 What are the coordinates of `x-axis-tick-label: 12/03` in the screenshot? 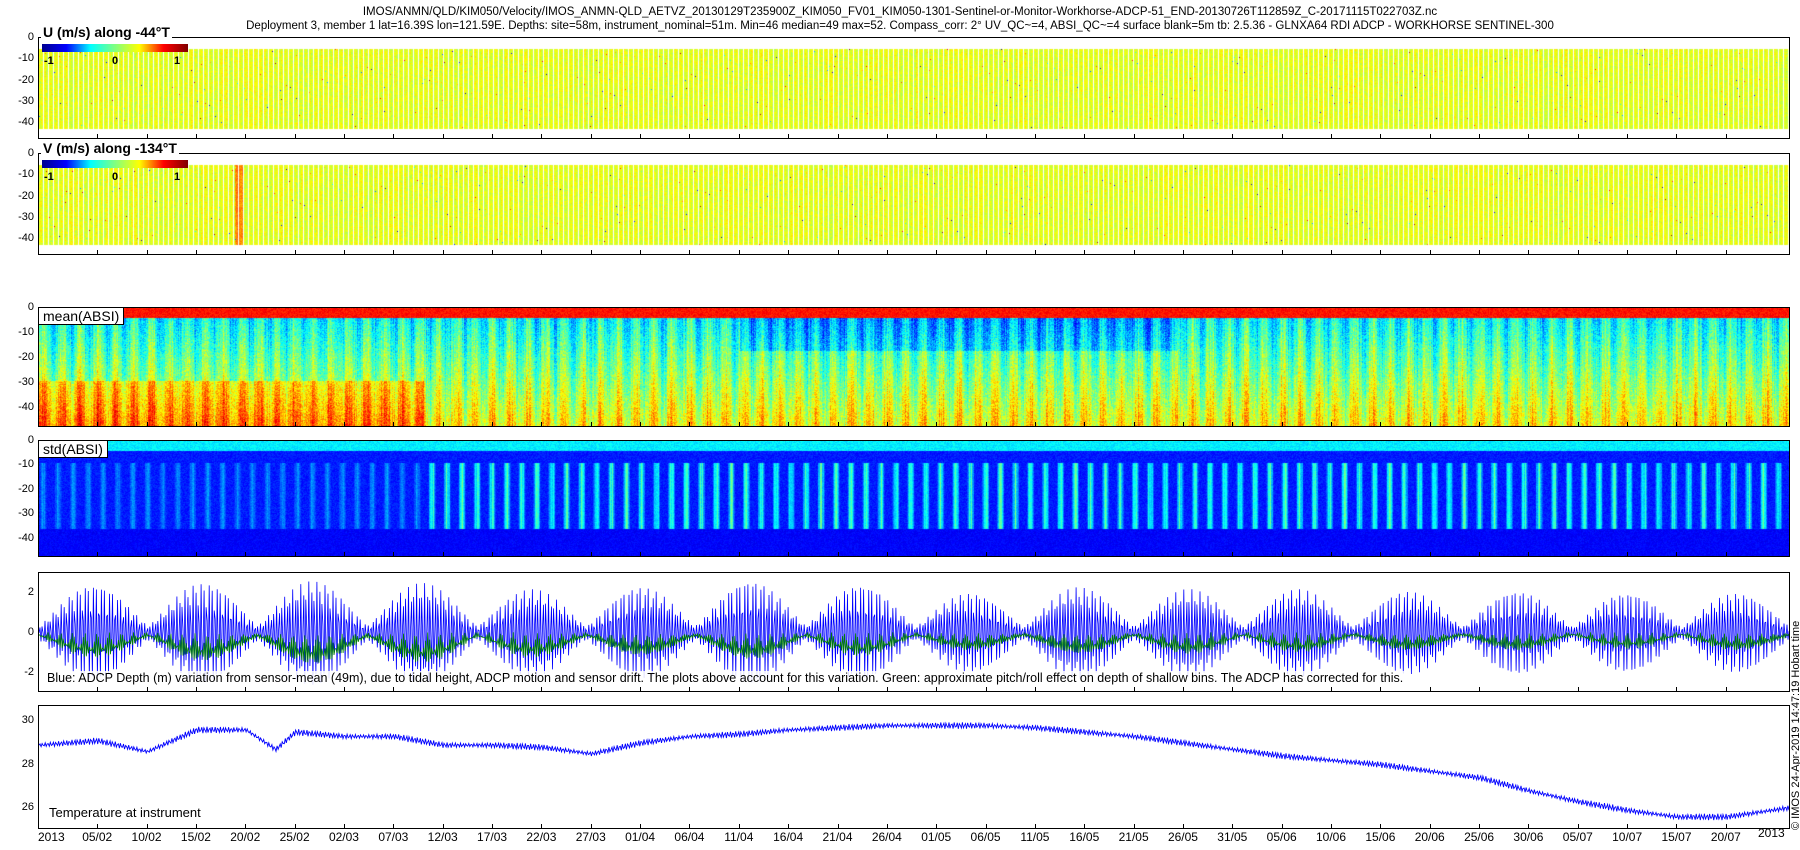 It's located at (442, 837).